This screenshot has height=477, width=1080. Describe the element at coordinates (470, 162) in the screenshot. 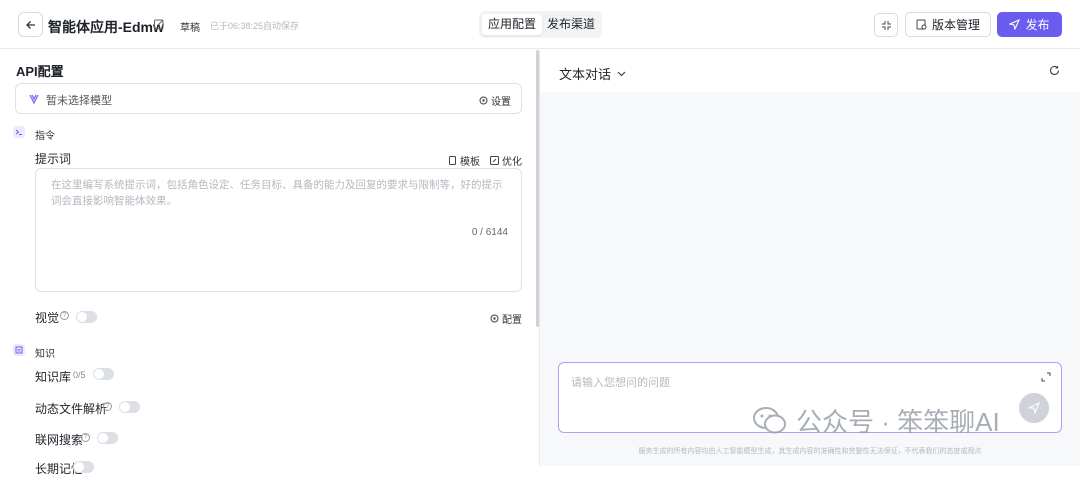

I see `template-label: 模板` at that location.